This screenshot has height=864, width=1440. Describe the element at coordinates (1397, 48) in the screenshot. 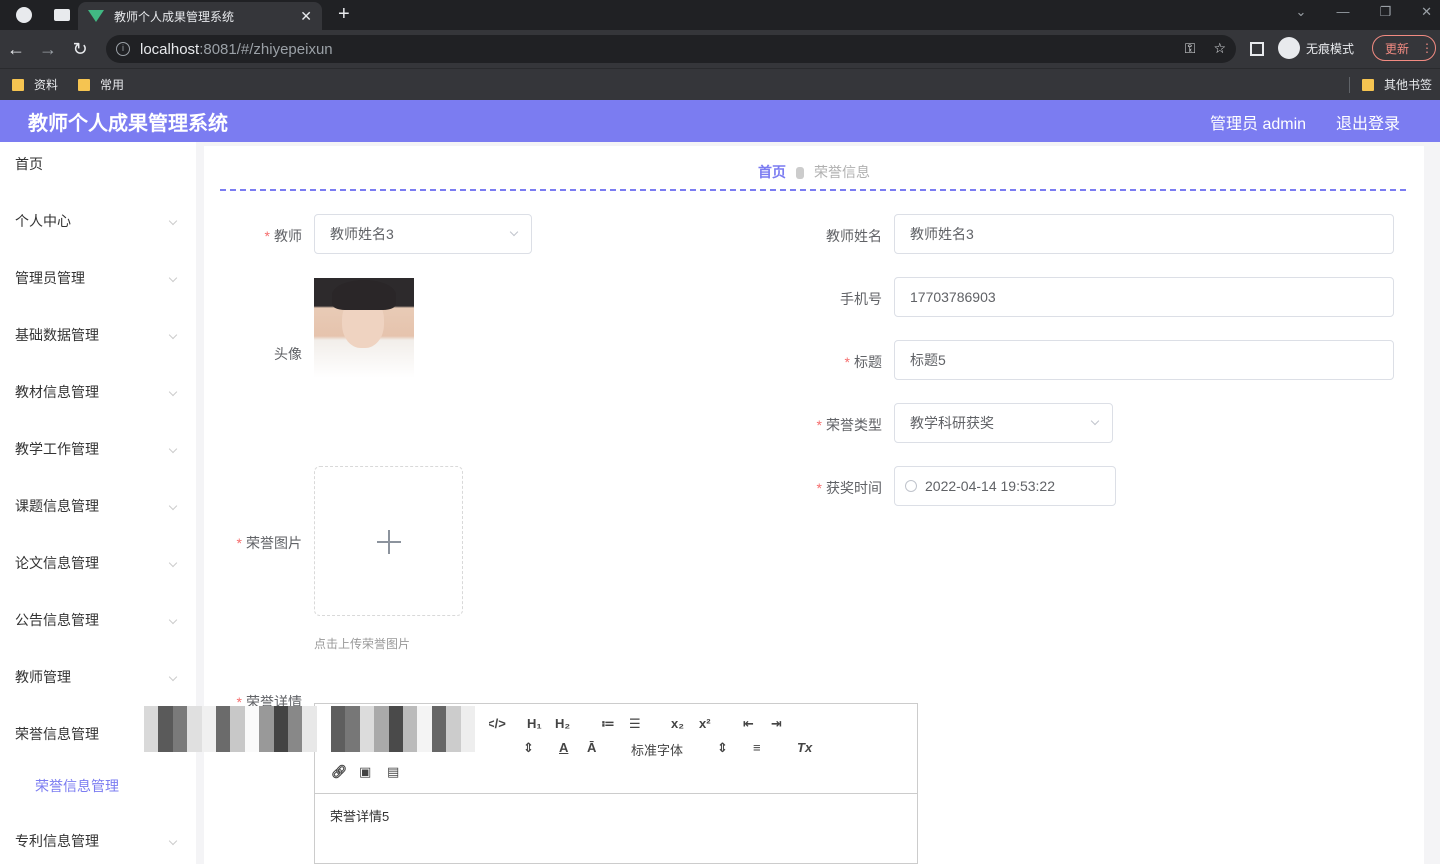

I see `update-label: 更新` at that location.